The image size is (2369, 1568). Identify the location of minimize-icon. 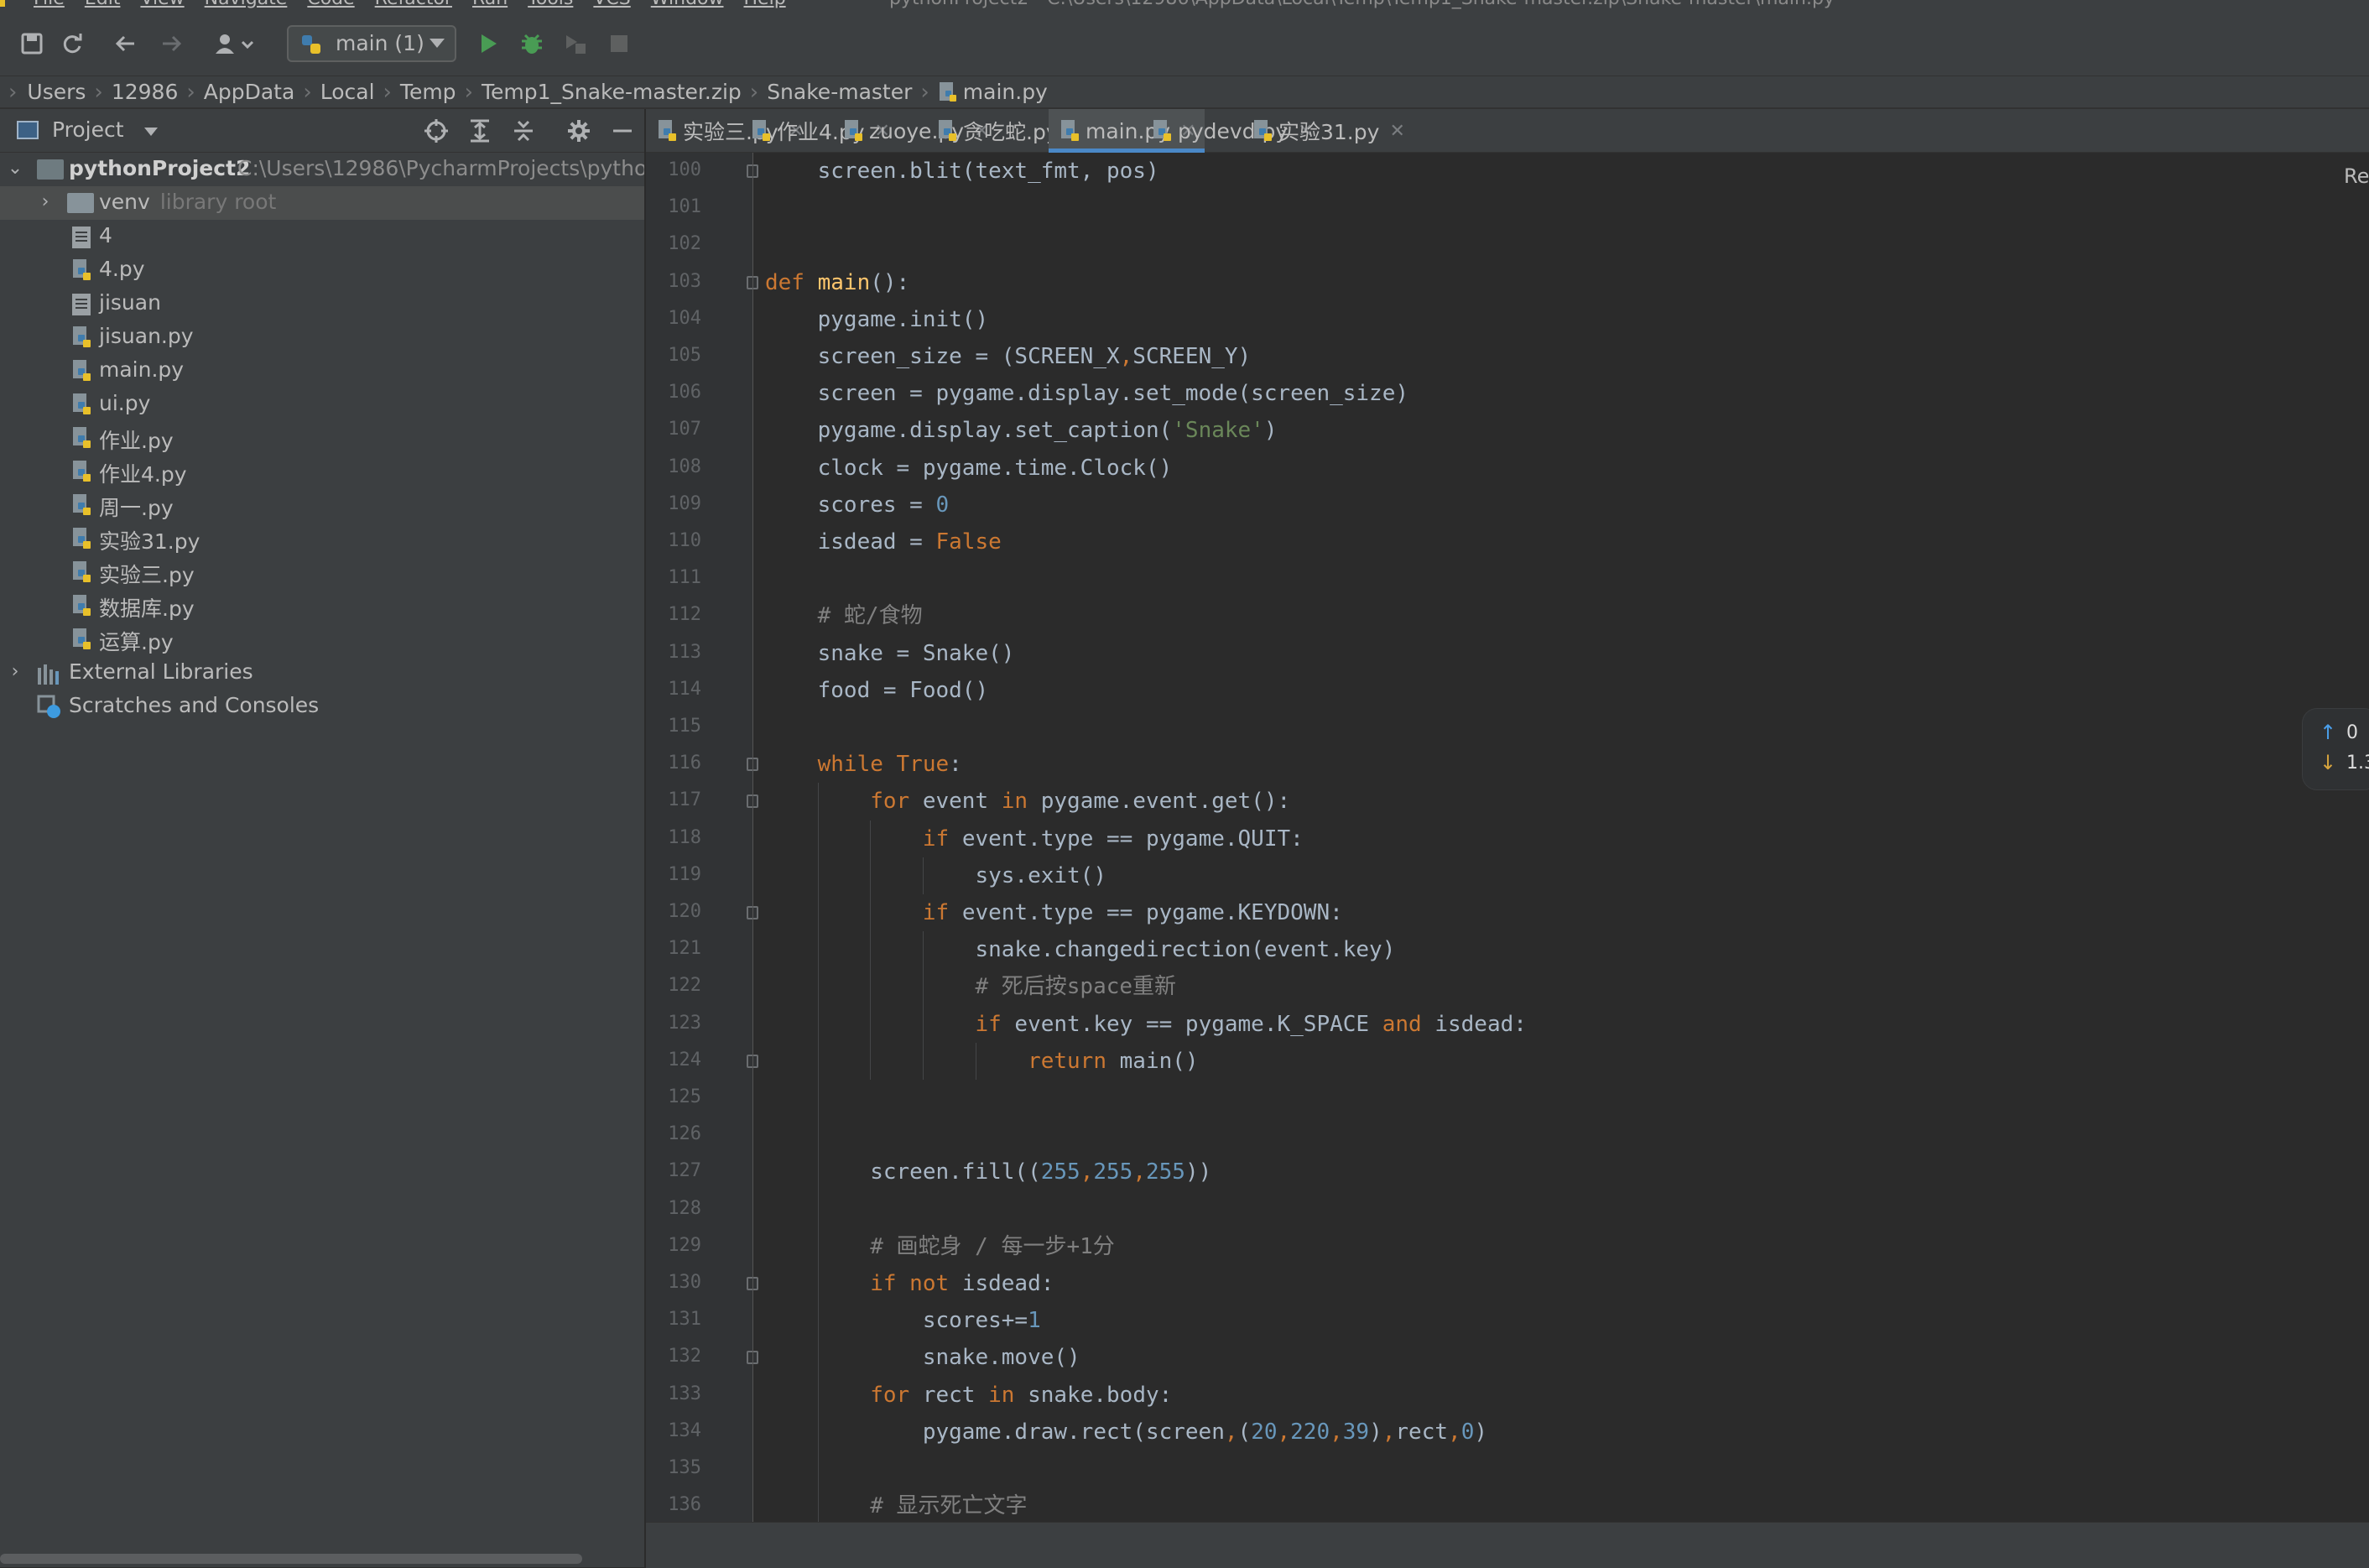
(622, 131).